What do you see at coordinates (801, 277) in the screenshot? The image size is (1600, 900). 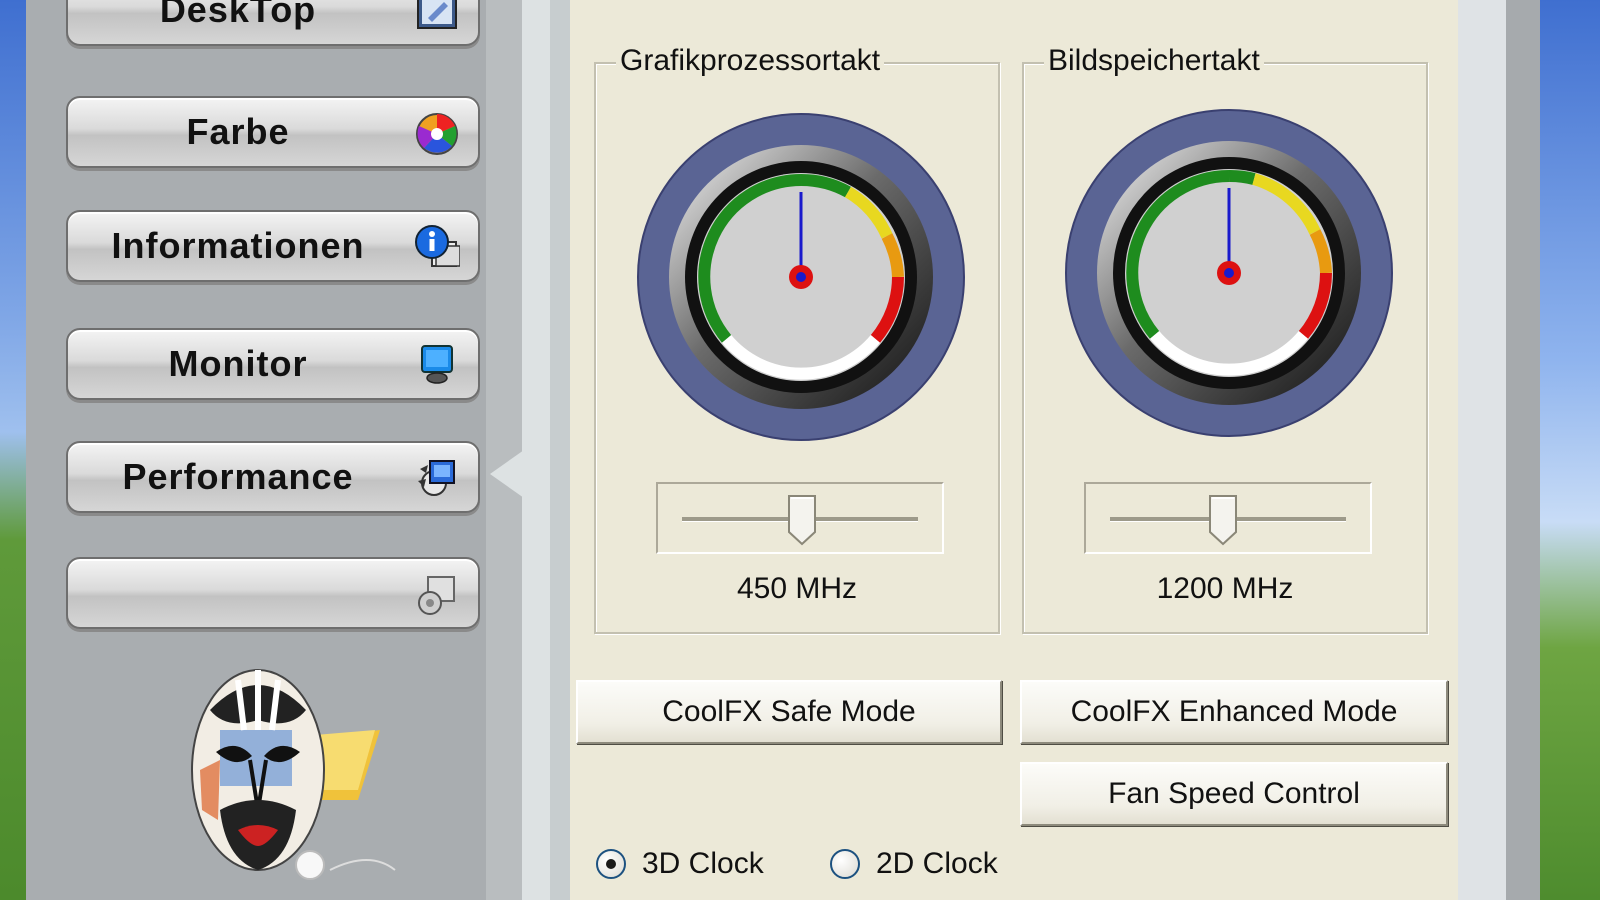 I see `gpu-clock-gauge` at bounding box center [801, 277].